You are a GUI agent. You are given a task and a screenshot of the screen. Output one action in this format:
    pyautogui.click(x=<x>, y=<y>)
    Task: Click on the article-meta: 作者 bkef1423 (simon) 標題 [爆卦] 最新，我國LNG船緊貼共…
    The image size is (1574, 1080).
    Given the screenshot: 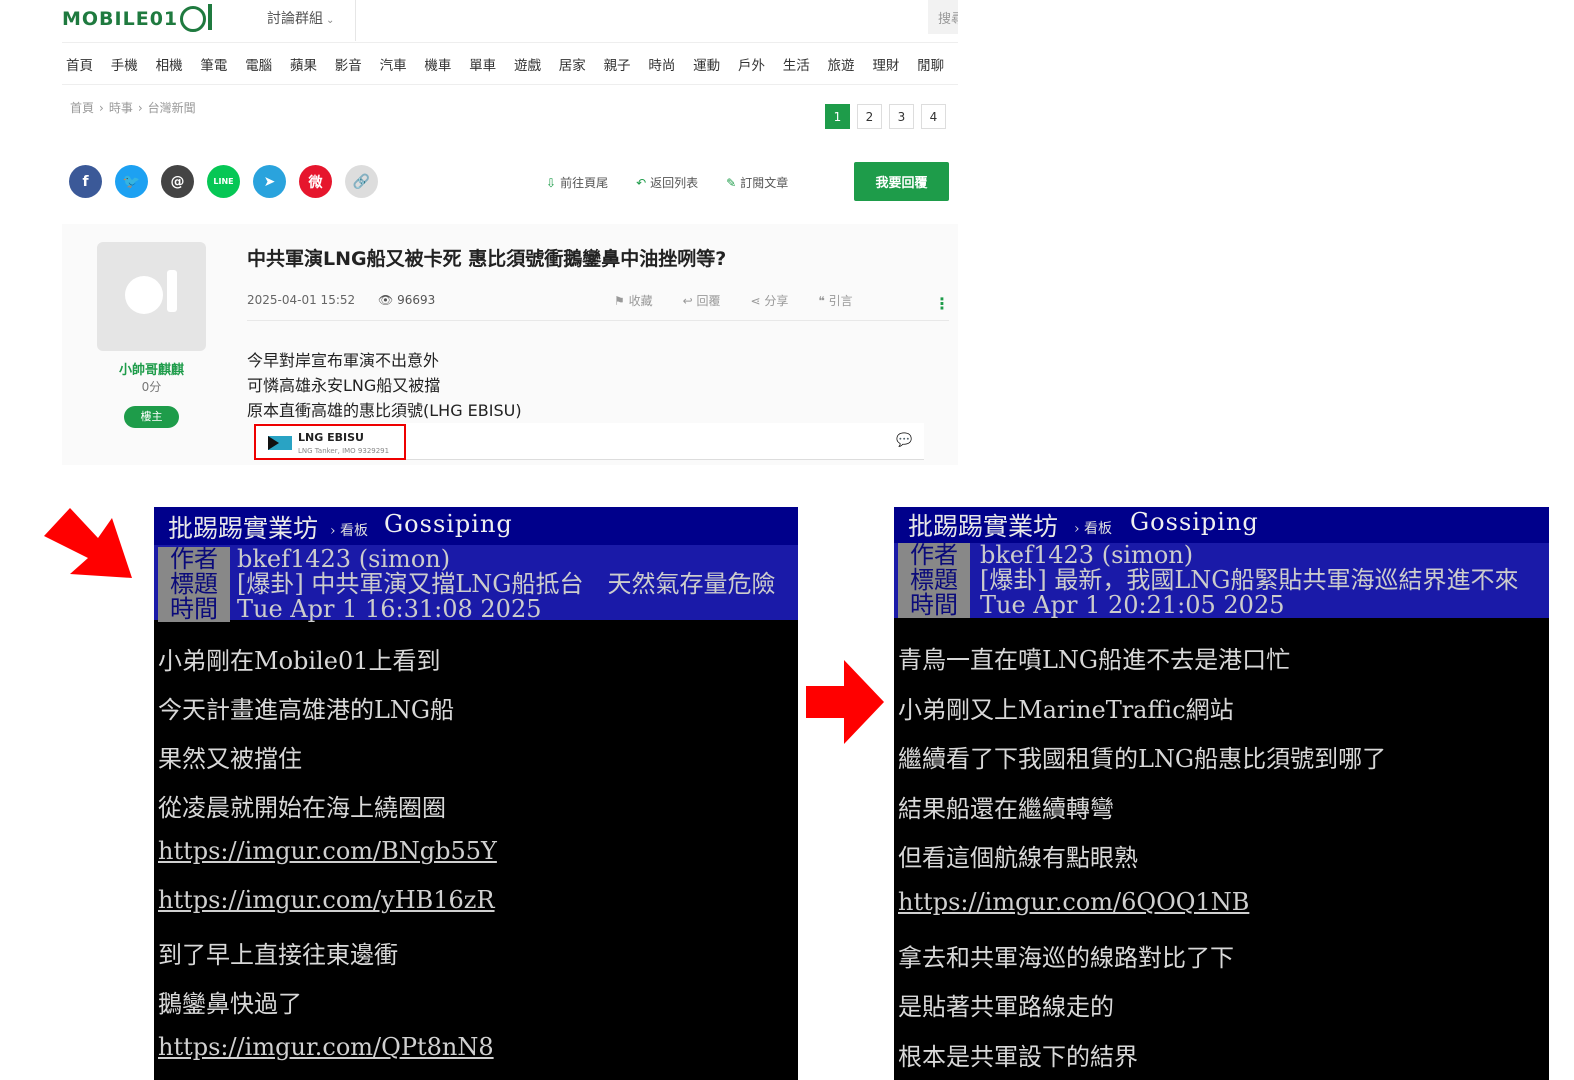 What is the action you would take?
    pyautogui.click(x=1221, y=580)
    